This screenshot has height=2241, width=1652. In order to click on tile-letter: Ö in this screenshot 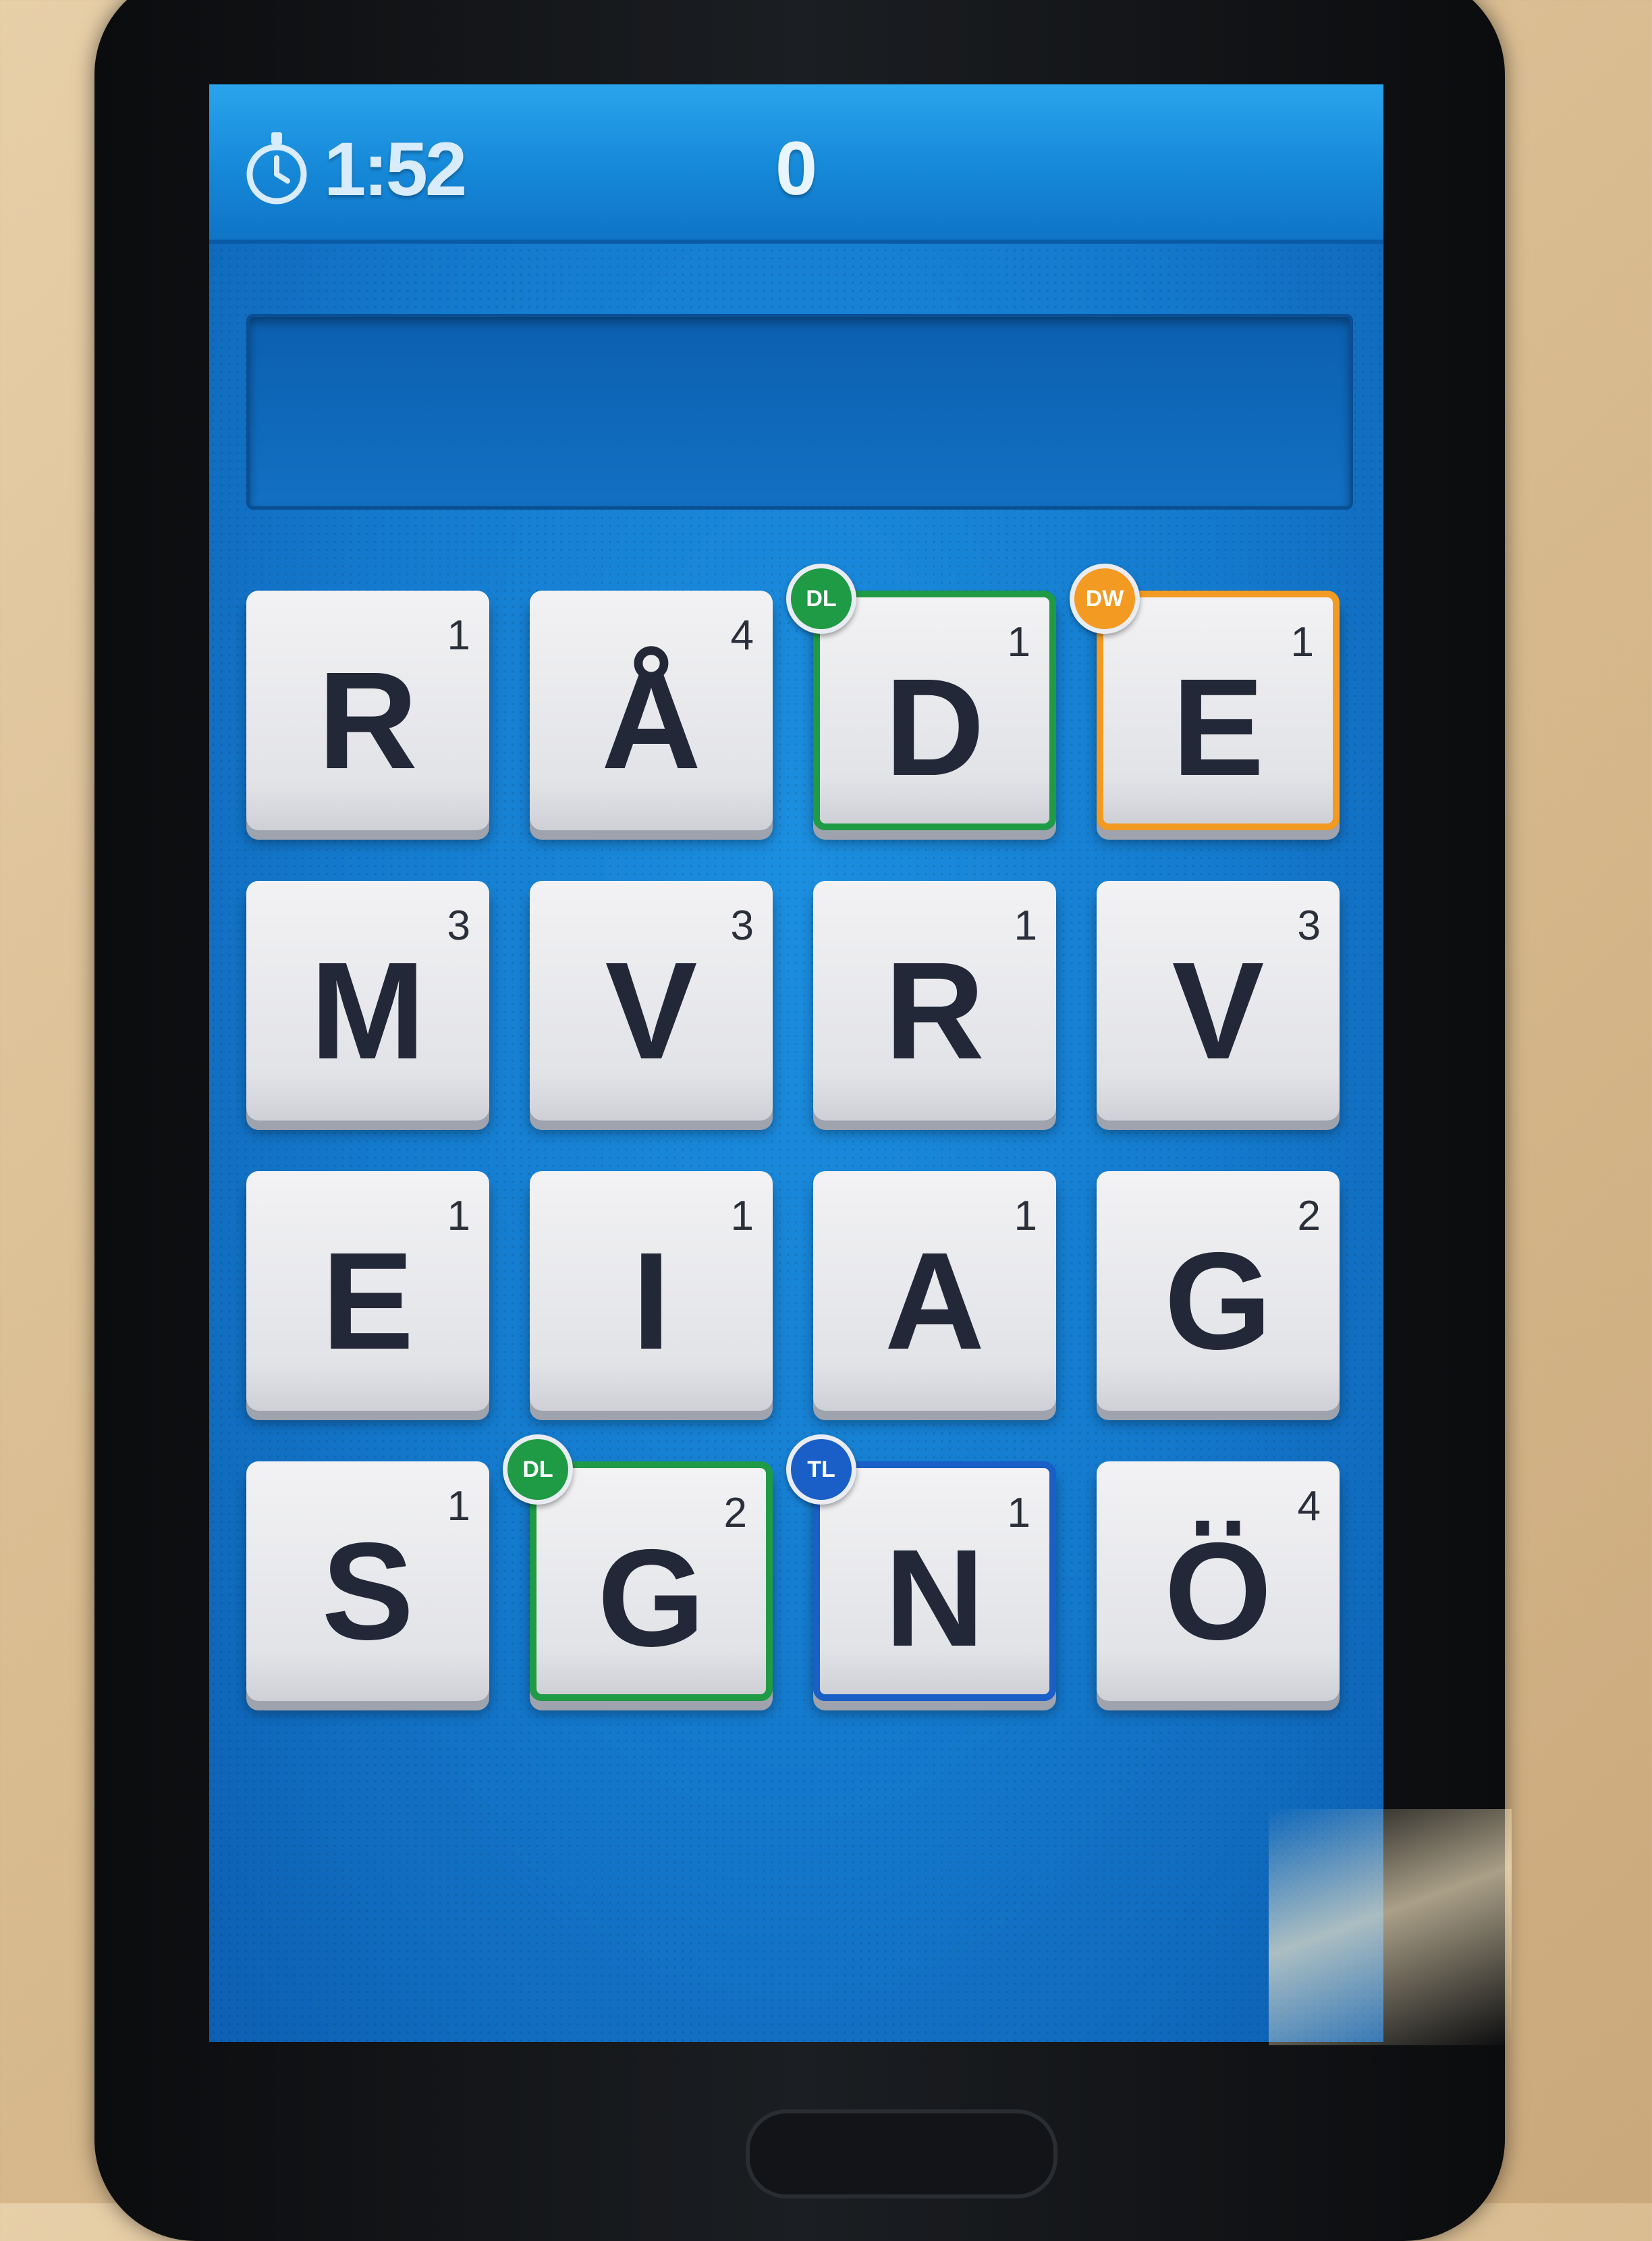, I will do `click(1218, 1592)`.